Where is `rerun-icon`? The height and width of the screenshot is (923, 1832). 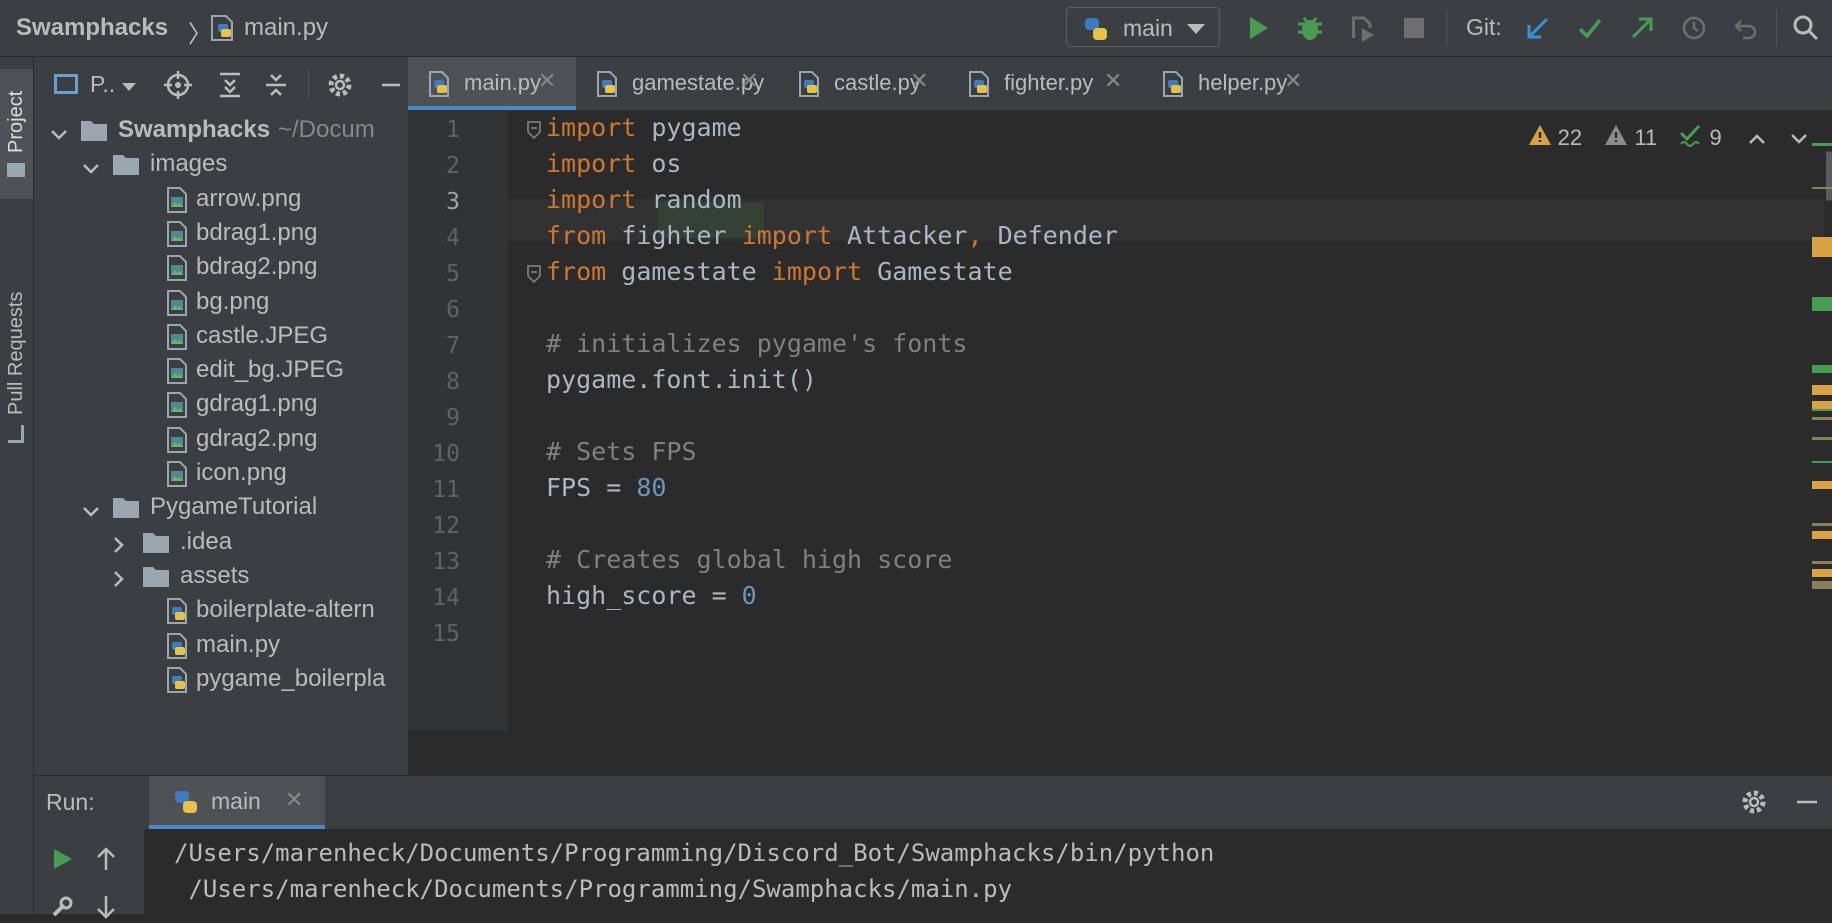 rerun-icon is located at coordinates (62, 859).